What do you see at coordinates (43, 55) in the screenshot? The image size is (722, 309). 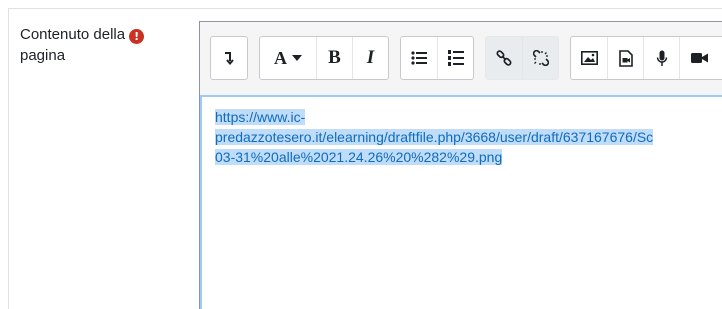 I see `field-label-text-line2: pagina` at bounding box center [43, 55].